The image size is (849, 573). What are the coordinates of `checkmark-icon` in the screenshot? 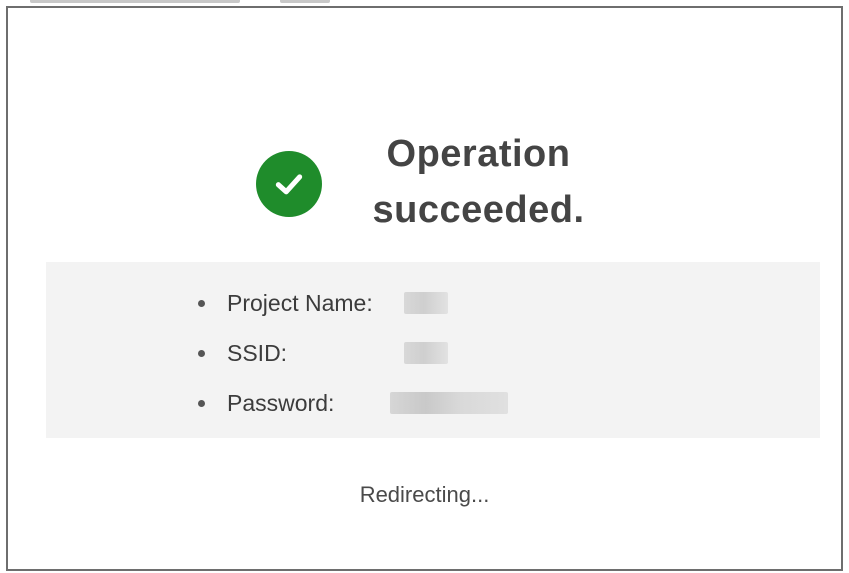 It's located at (288, 184).